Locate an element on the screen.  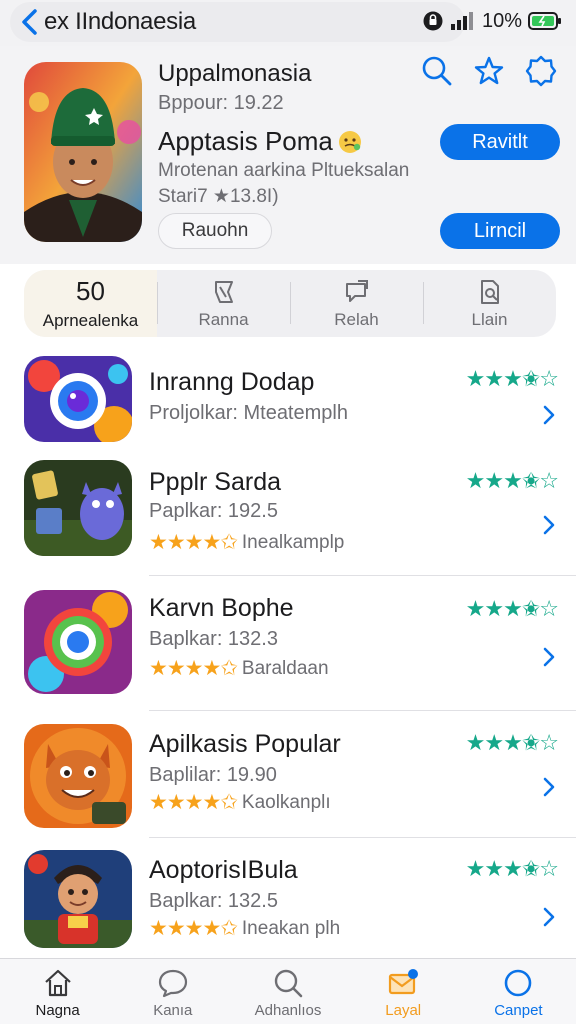
segment-label: Relah is located at coordinates (356, 319).